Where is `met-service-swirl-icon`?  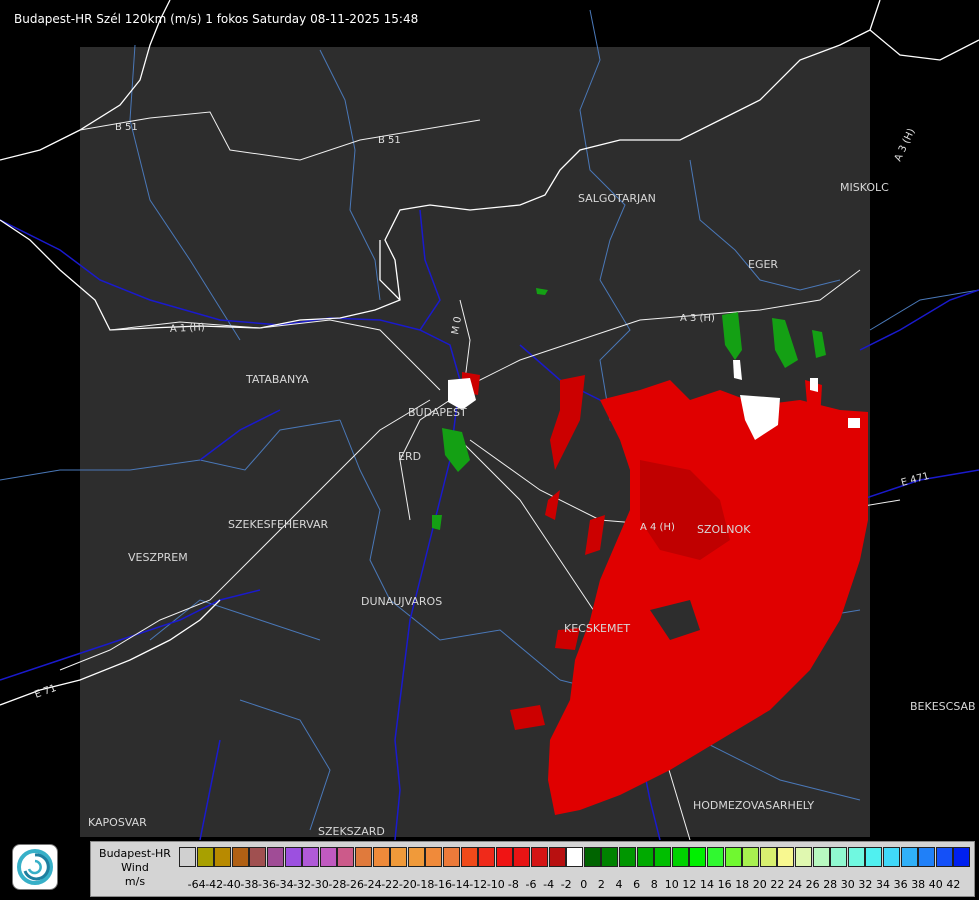
met-service-swirl-icon is located at coordinates (35, 867).